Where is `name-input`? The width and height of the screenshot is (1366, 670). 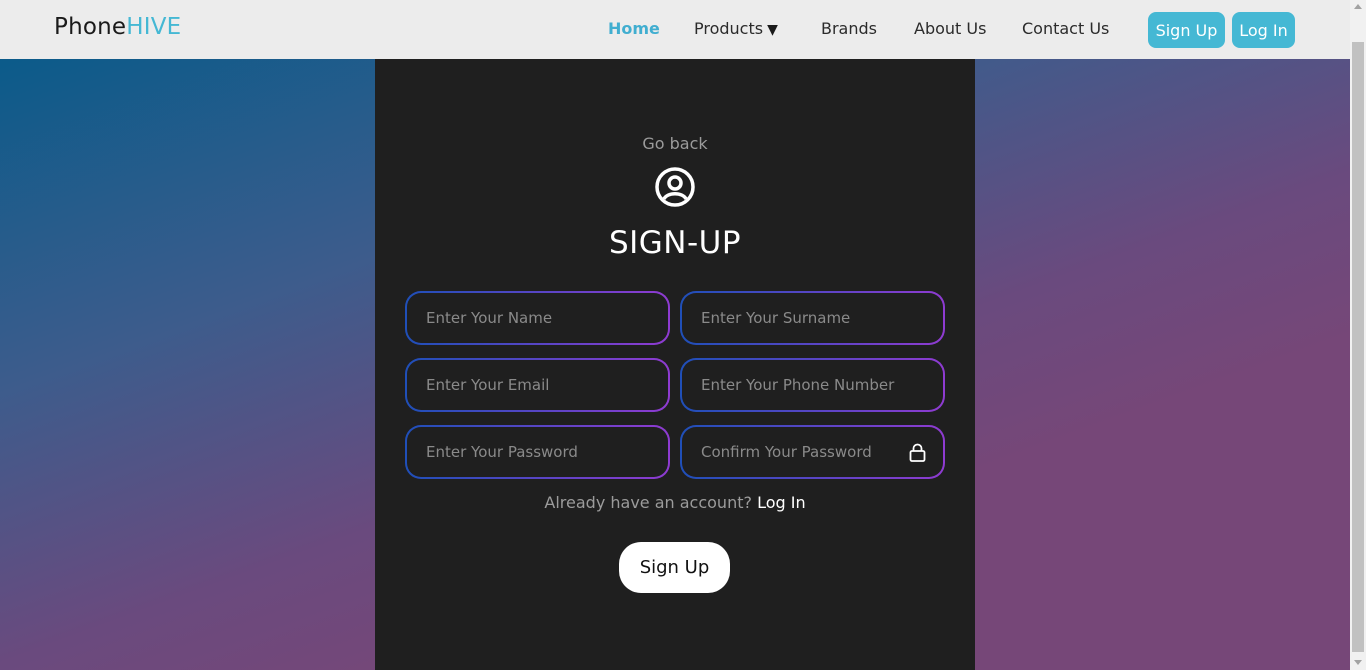
name-input is located at coordinates (537, 318).